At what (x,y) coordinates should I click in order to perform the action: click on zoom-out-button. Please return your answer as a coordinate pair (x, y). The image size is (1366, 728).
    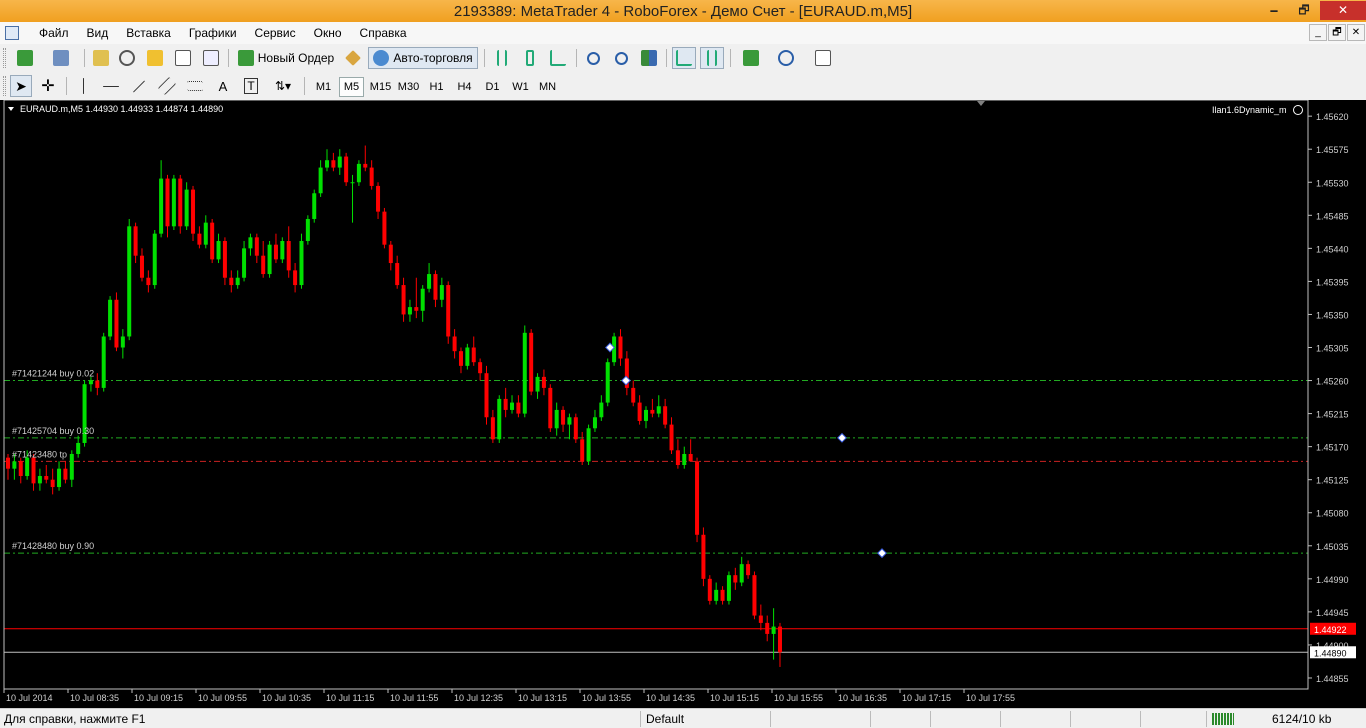
    Looking at the image, I should click on (621, 58).